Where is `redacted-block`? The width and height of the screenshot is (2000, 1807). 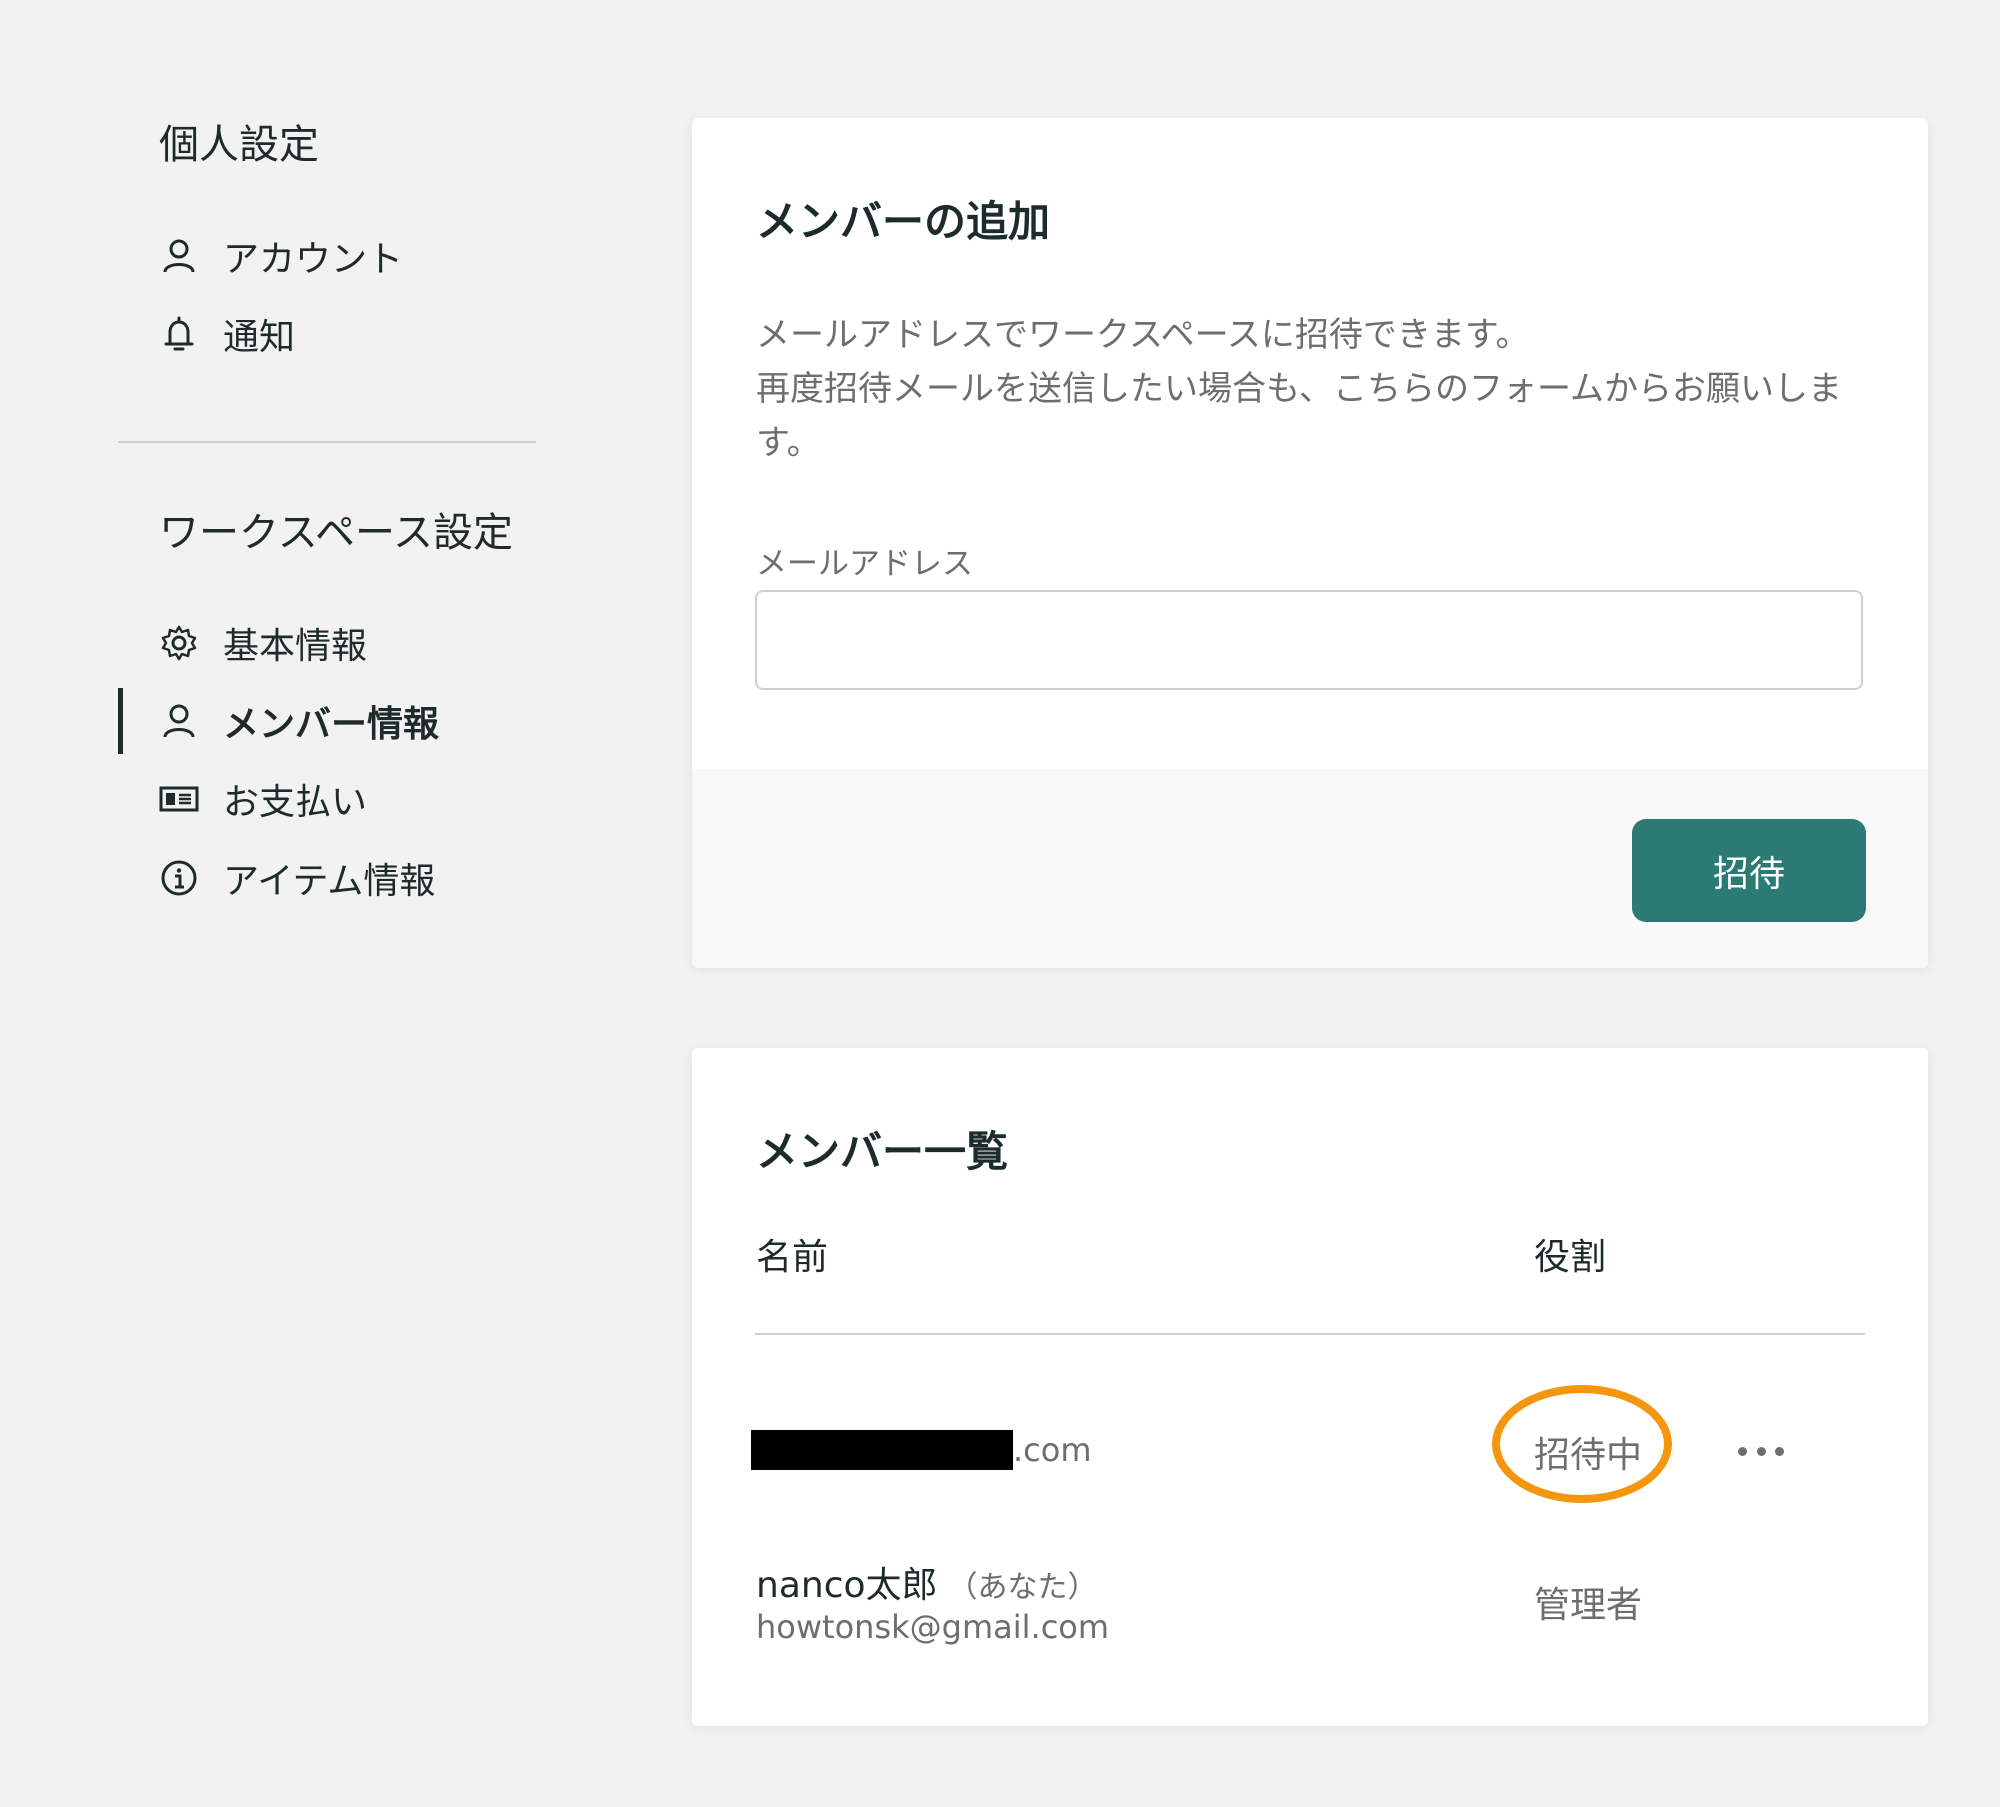
redacted-block is located at coordinates (882, 1450).